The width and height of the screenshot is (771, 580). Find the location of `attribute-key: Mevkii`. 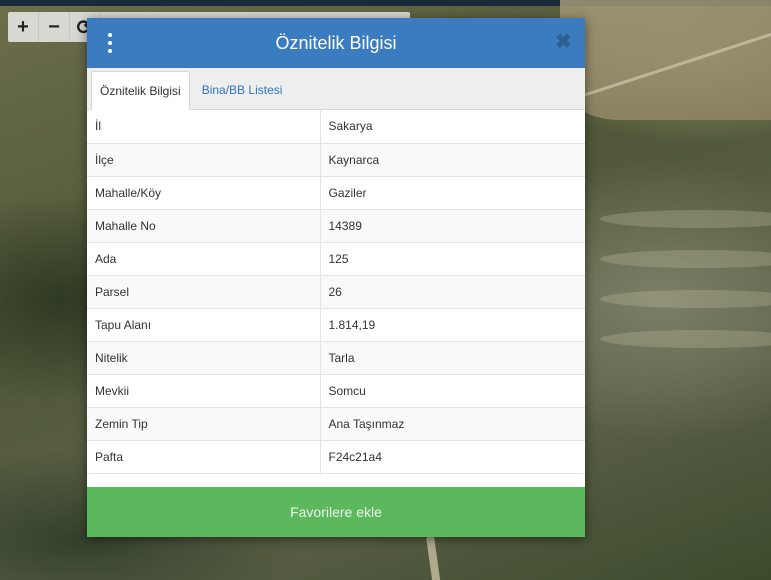

attribute-key: Mevkii is located at coordinates (204, 391).